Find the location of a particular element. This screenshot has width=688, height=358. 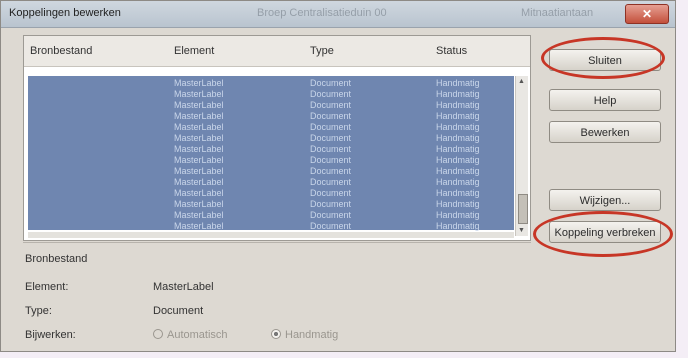

edit-button: Bewerken is located at coordinates (605, 132).